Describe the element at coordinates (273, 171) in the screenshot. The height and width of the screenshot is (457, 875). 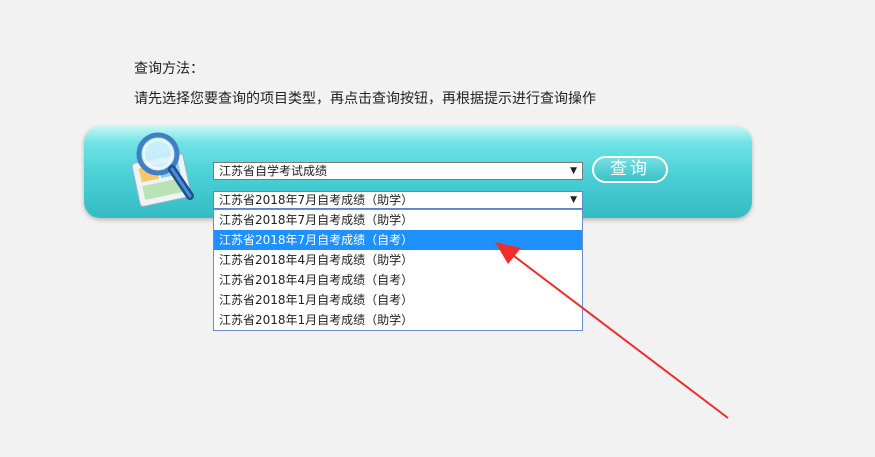
I see `category-select-value: 江苏省自学考试成绩` at that location.